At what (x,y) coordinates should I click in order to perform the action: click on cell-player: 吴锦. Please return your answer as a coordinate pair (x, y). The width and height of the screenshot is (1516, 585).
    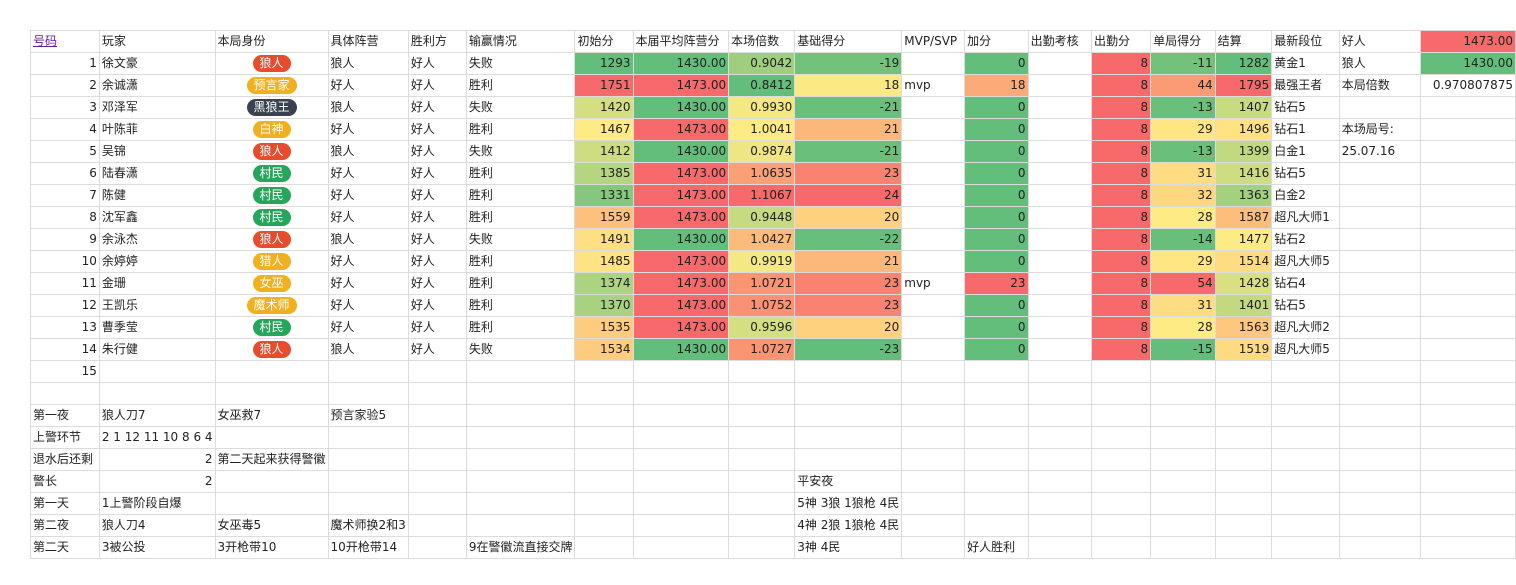
    Looking at the image, I should click on (157, 151).